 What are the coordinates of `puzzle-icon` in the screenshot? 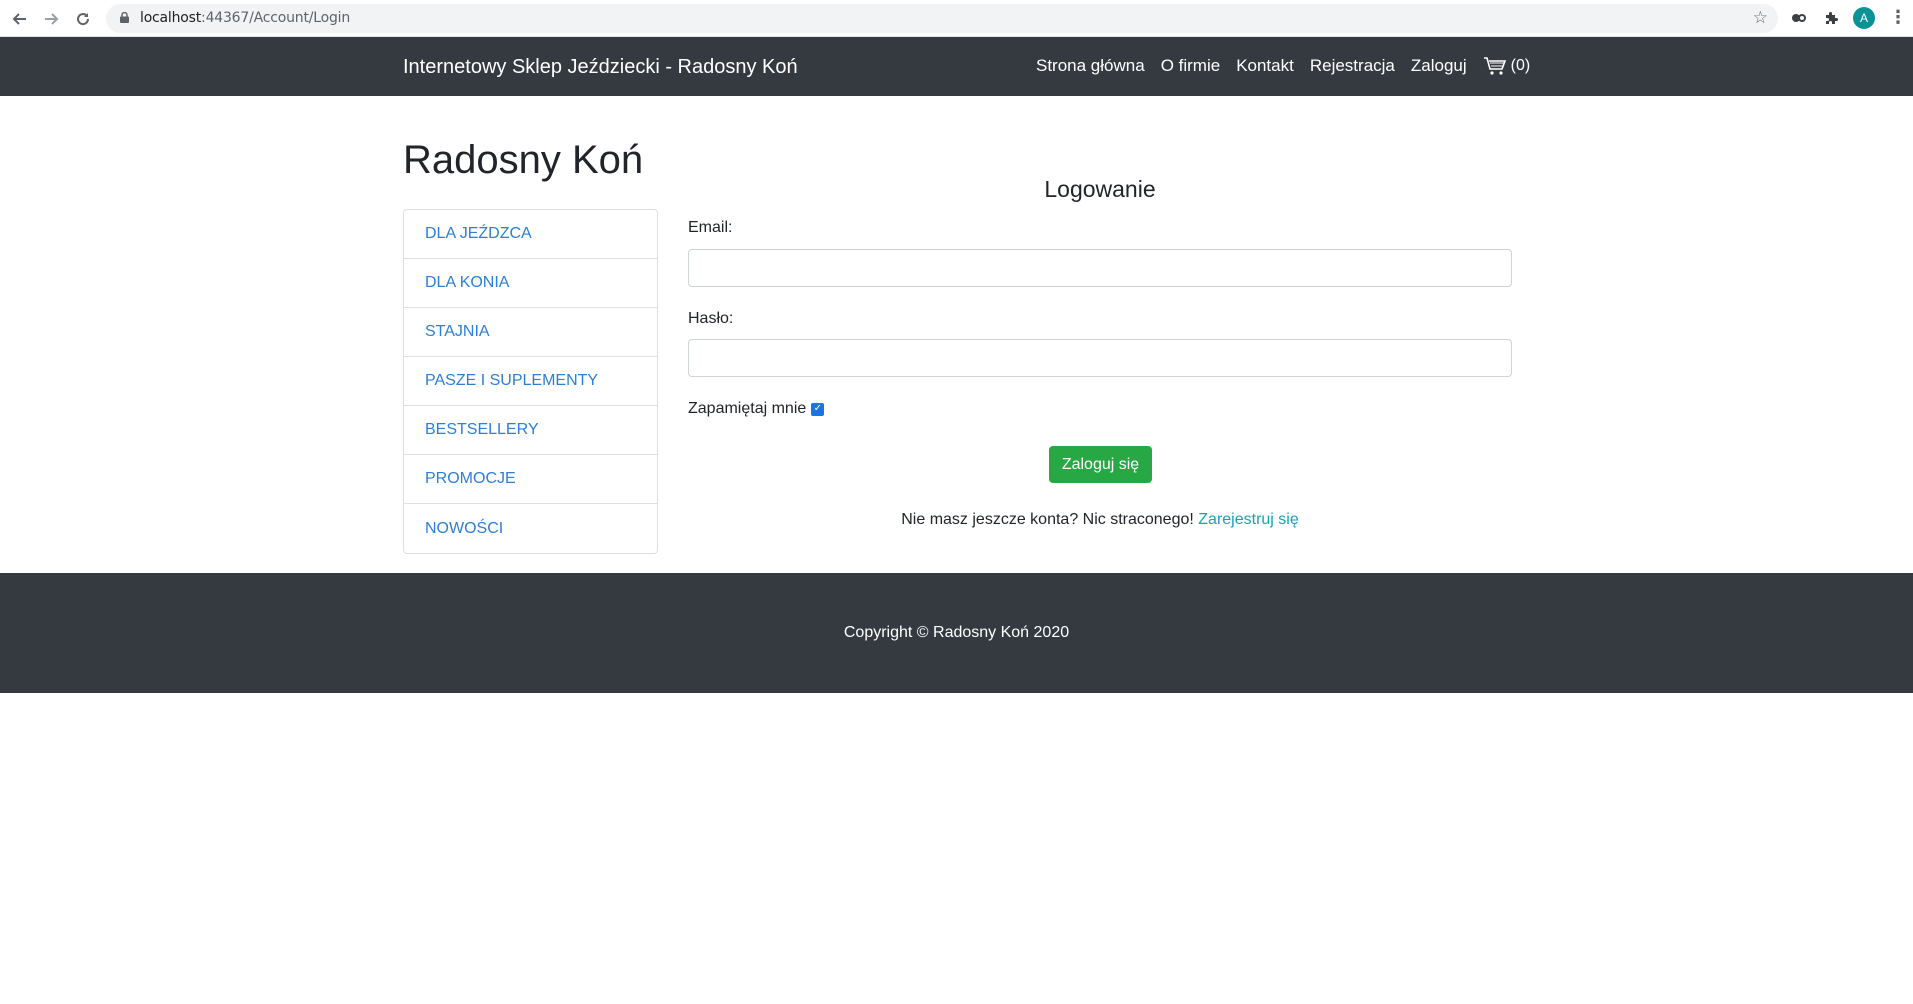 It's located at (1831, 18).